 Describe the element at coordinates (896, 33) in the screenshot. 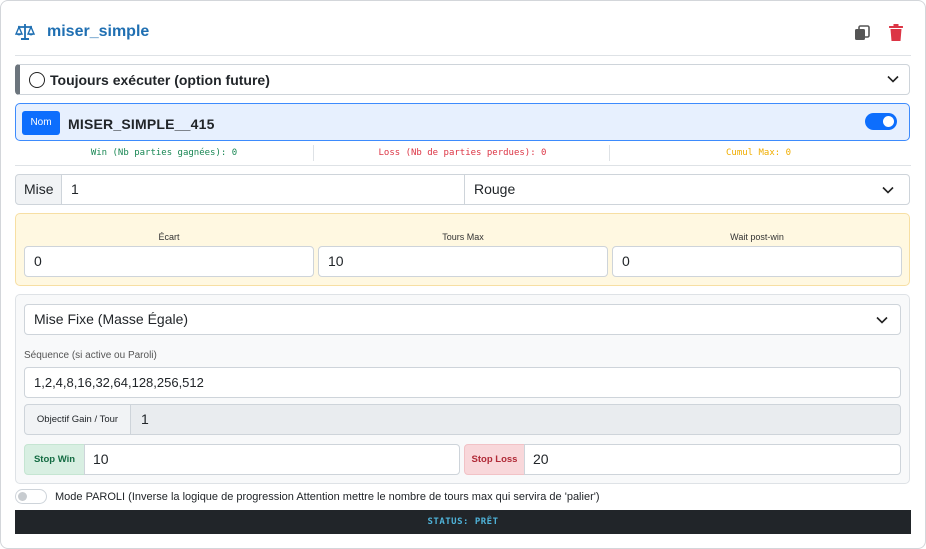

I see `trash-icon` at that location.